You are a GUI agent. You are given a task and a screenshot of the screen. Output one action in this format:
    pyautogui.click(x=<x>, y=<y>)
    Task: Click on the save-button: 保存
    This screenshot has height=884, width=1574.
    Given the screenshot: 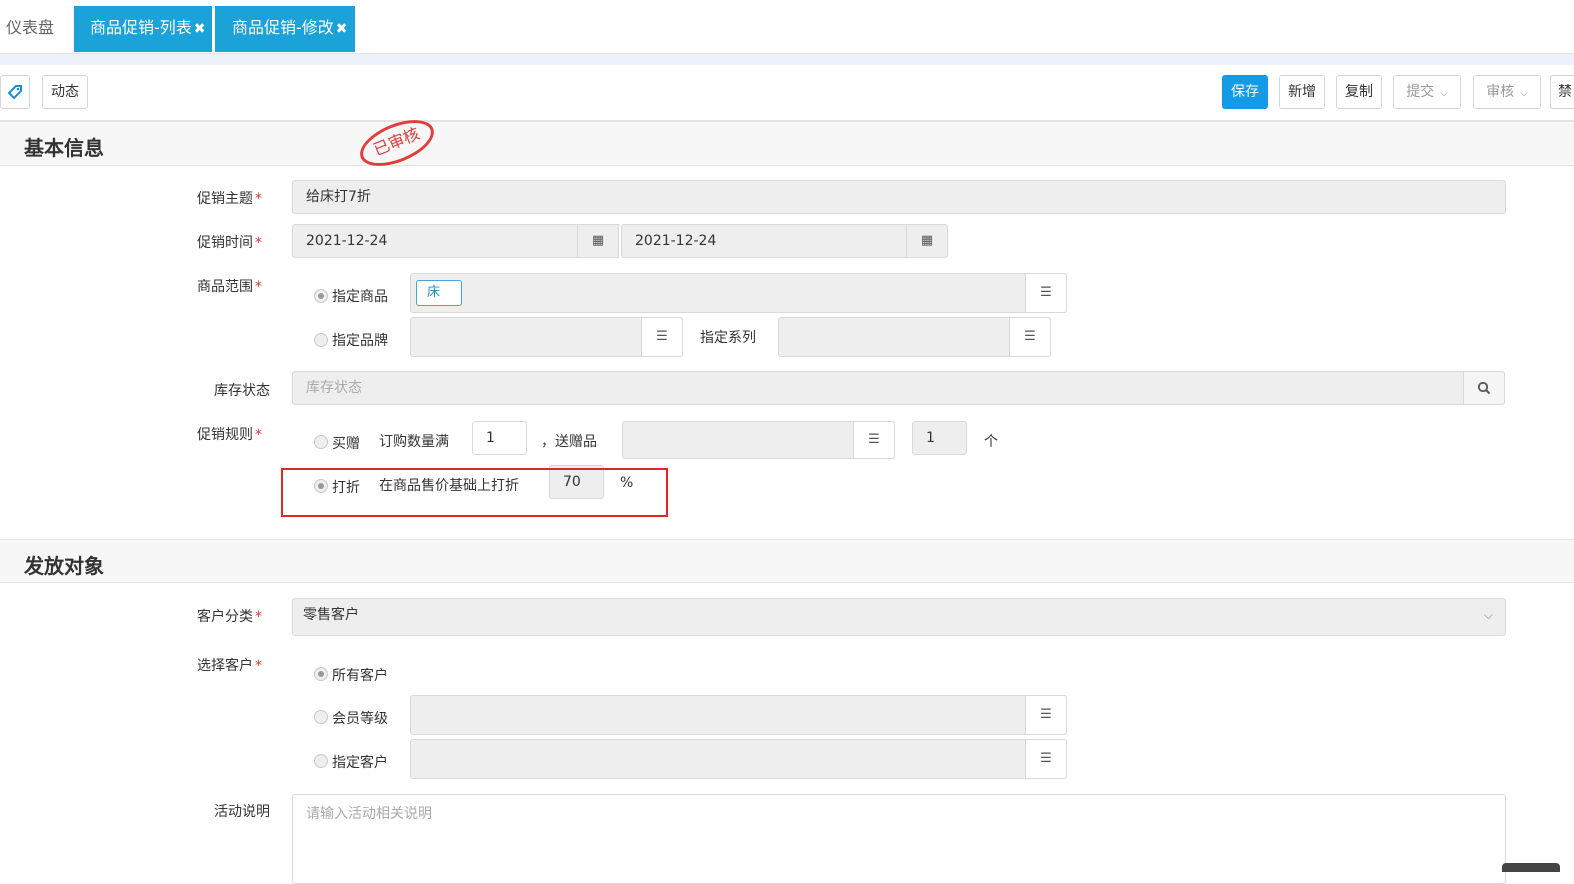 What is the action you would take?
    pyautogui.click(x=1245, y=92)
    